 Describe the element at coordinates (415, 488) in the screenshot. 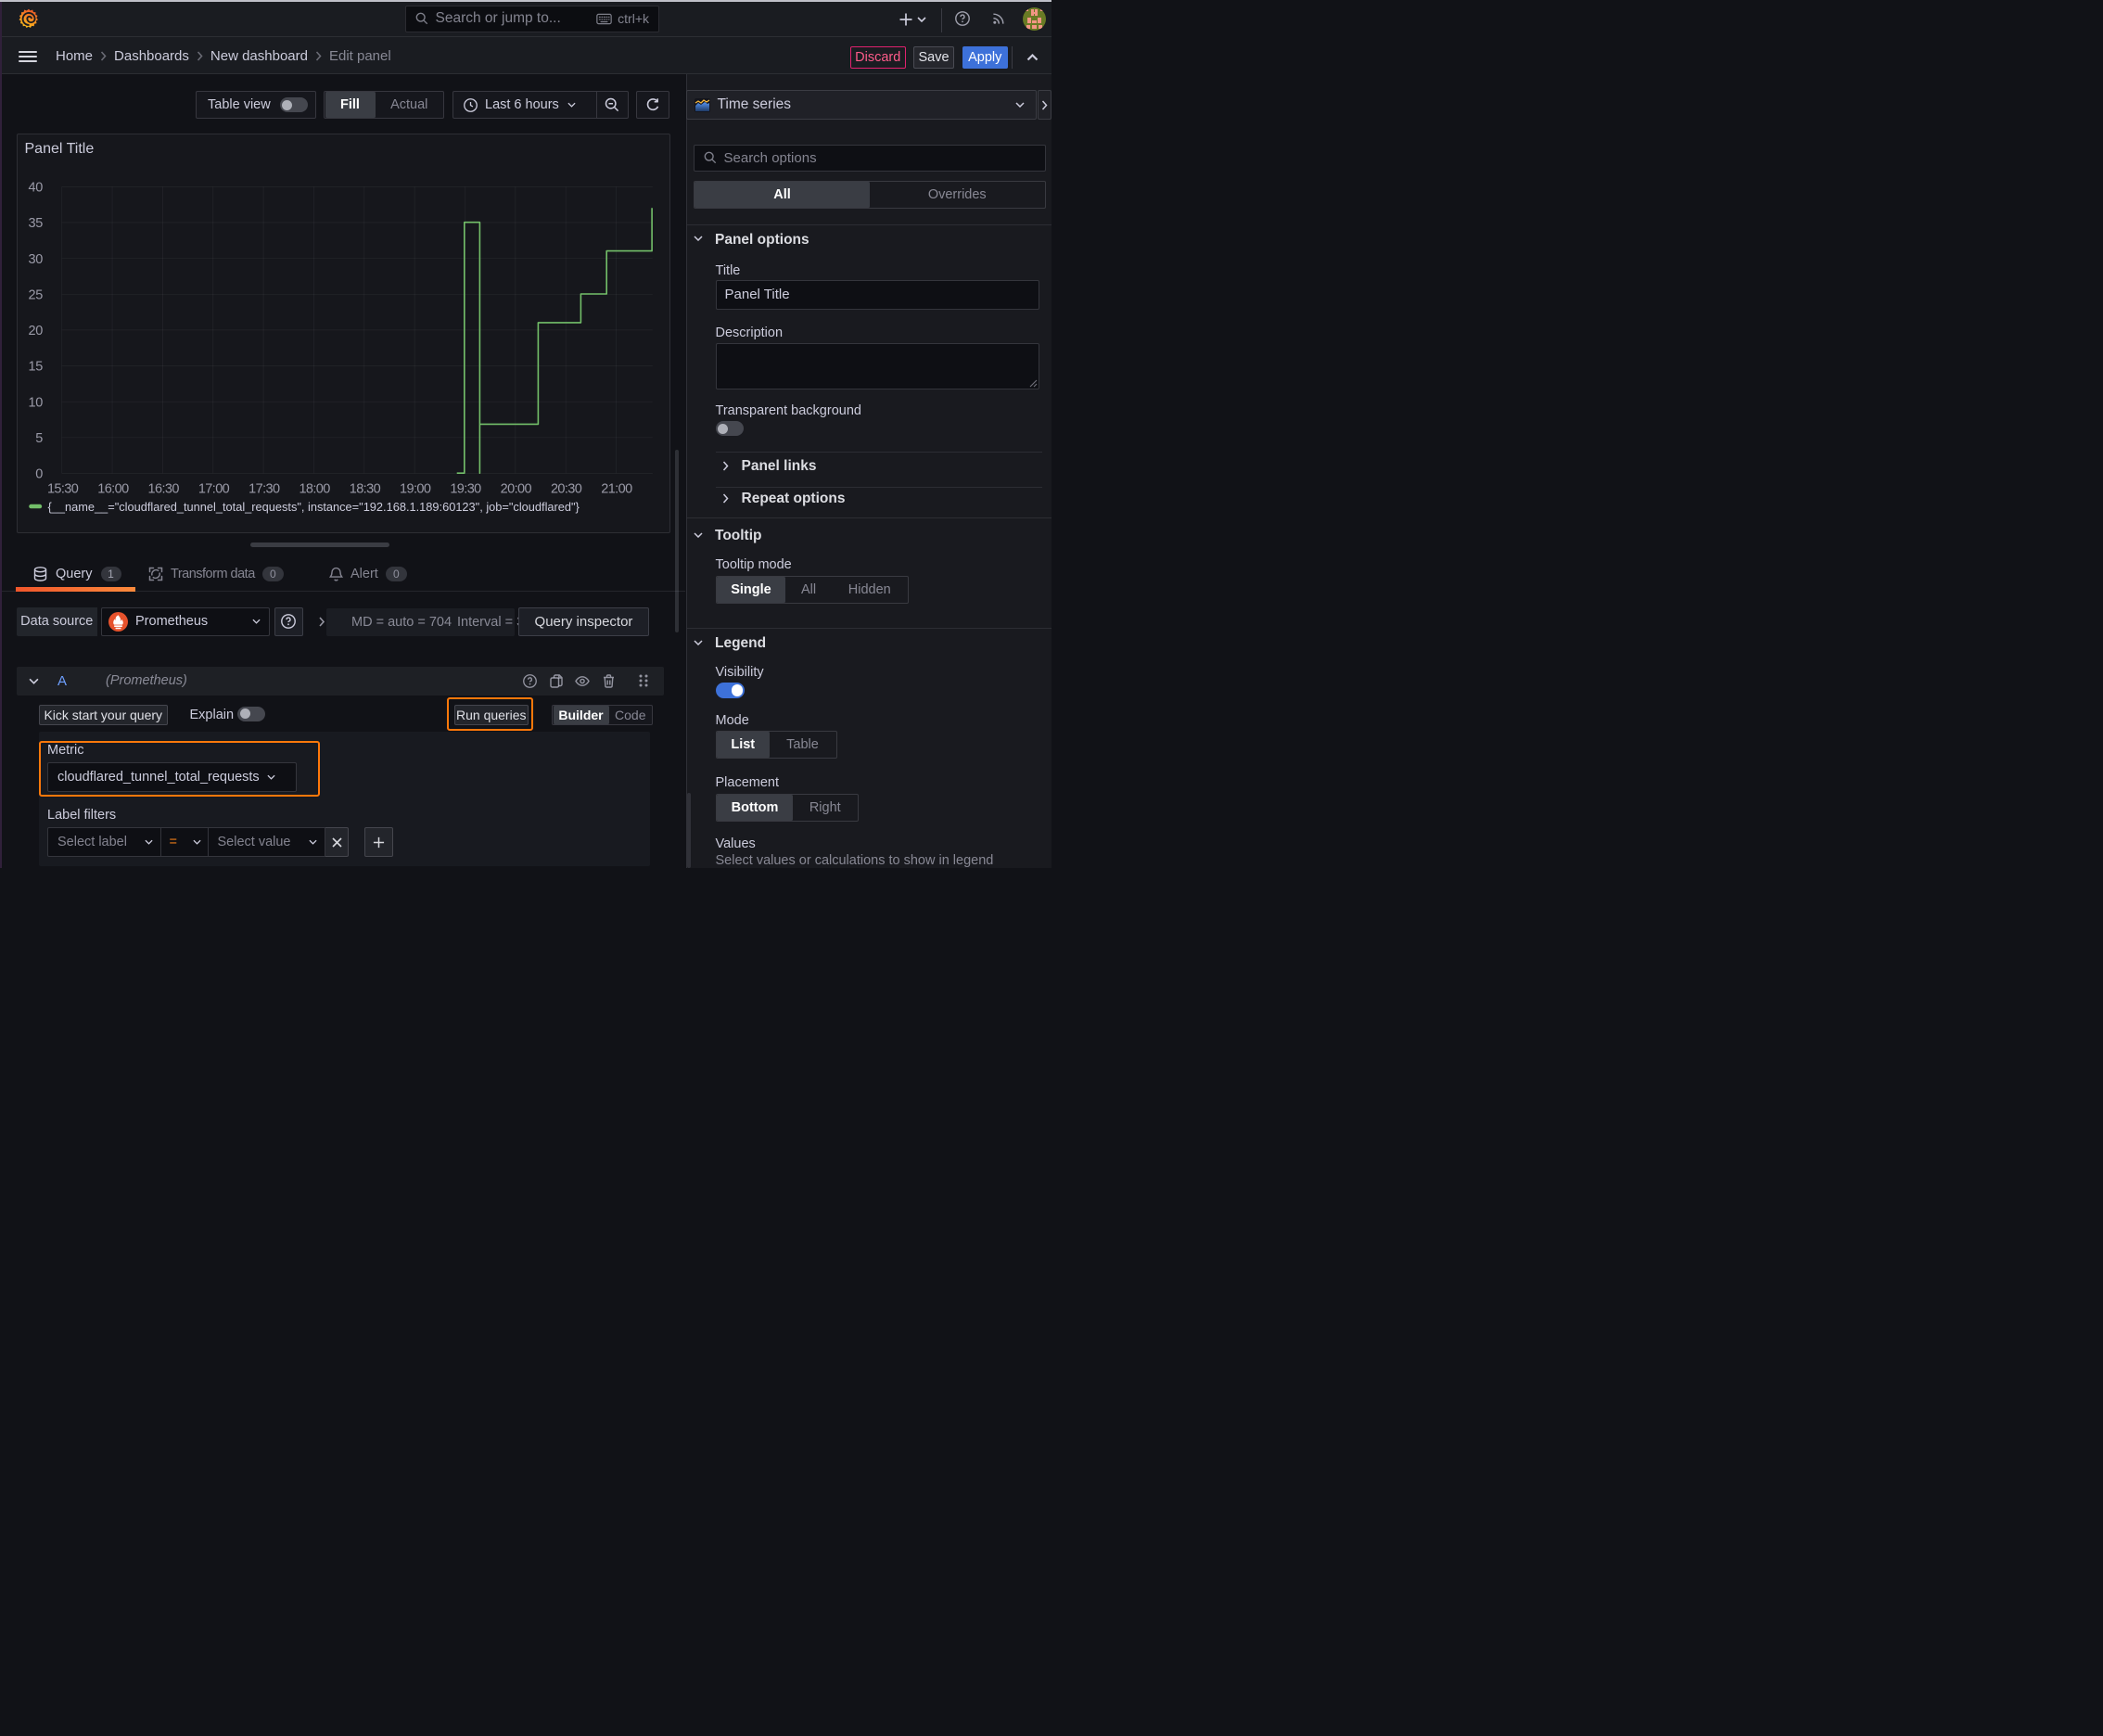

I see `svg-text: 19:00` at that location.